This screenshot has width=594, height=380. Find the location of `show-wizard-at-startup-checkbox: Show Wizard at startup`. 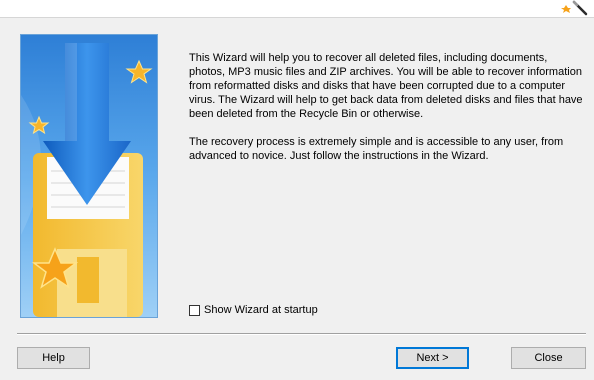

show-wizard-at-startup-checkbox: Show Wizard at startup is located at coordinates (253, 310).